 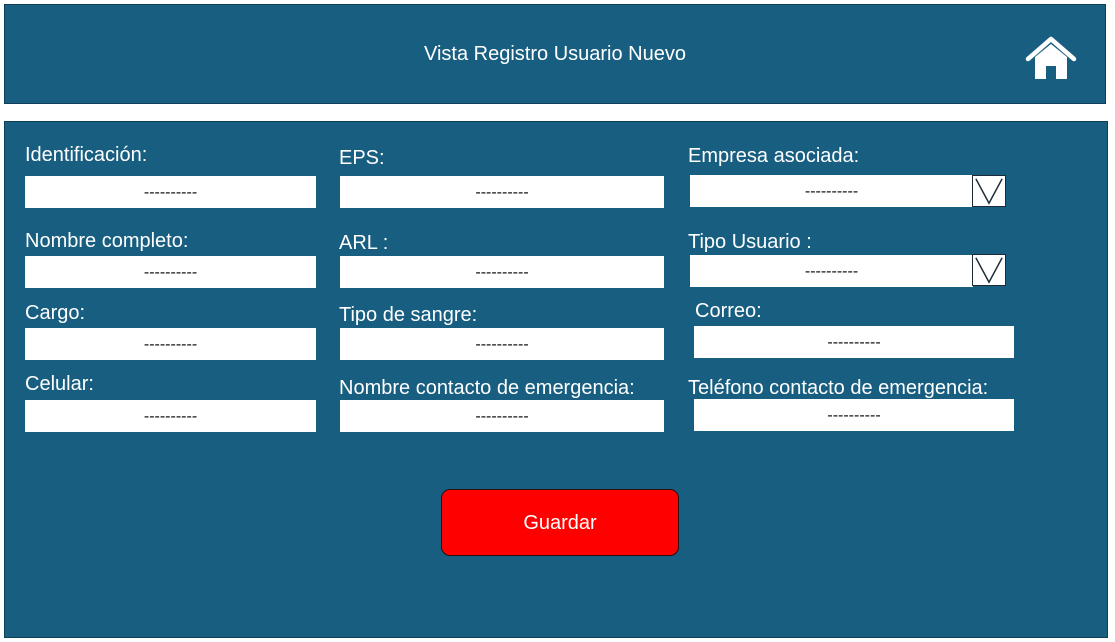 I want to click on tipo-usuario-label: Tipo Usuario :, so click(x=750, y=242).